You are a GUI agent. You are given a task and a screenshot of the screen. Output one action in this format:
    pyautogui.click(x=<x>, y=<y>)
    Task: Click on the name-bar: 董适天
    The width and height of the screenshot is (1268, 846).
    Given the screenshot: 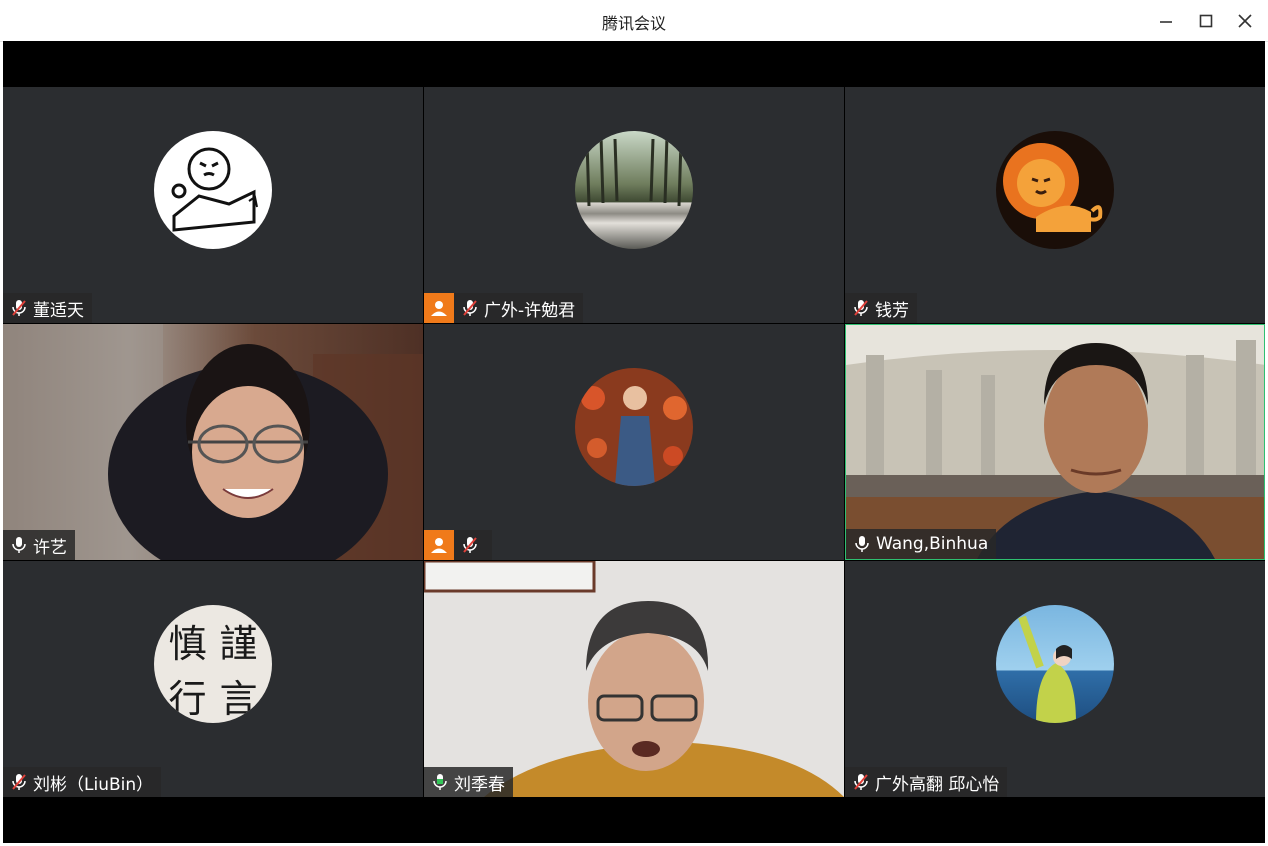 What is the action you would take?
    pyautogui.click(x=47, y=308)
    